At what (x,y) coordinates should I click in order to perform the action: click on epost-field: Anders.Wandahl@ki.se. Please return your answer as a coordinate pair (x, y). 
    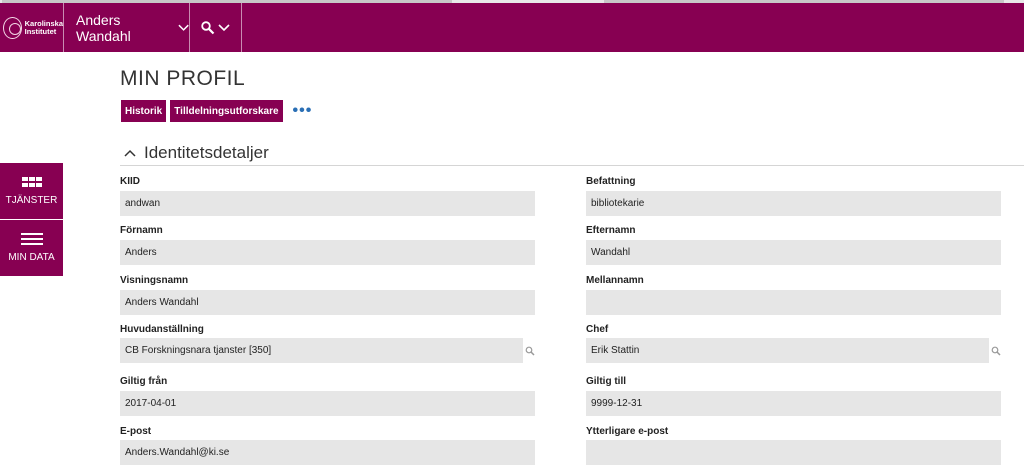
    Looking at the image, I should click on (327, 452).